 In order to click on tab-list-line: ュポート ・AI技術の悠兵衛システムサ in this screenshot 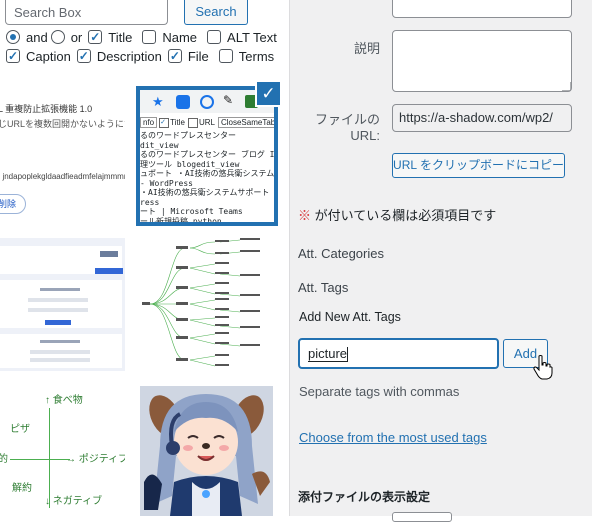, I will do `click(209, 173)`.